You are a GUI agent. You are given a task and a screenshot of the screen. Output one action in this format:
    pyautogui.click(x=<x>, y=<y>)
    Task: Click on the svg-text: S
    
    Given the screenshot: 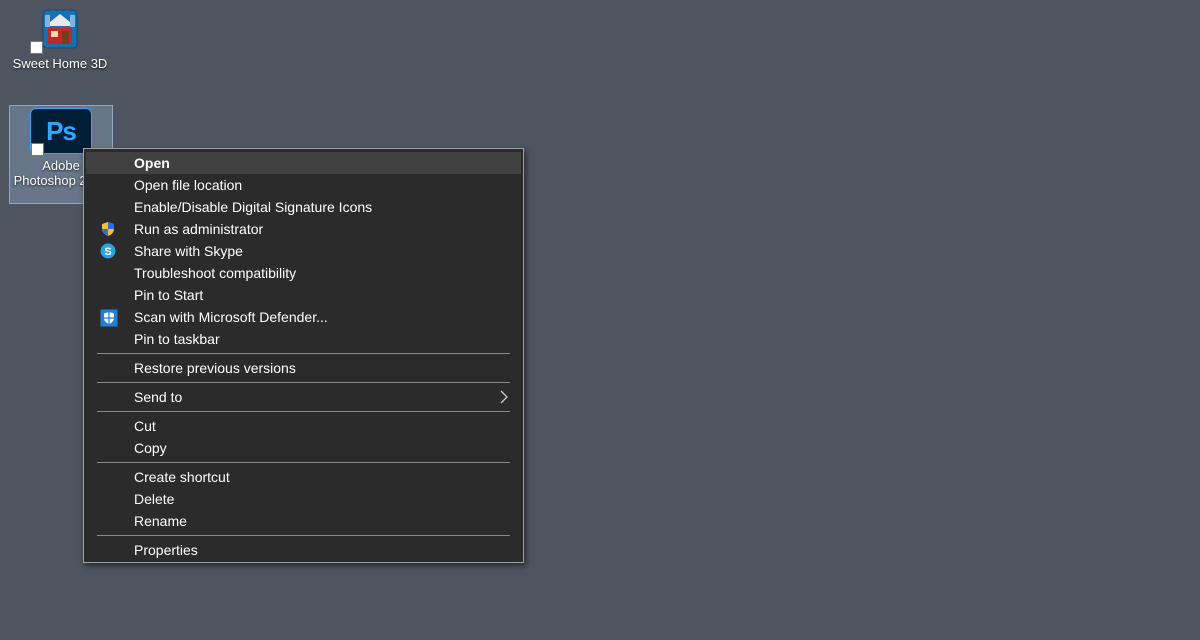 What is the action you would take?
    pyautogui.click(x=107, y=252)
    